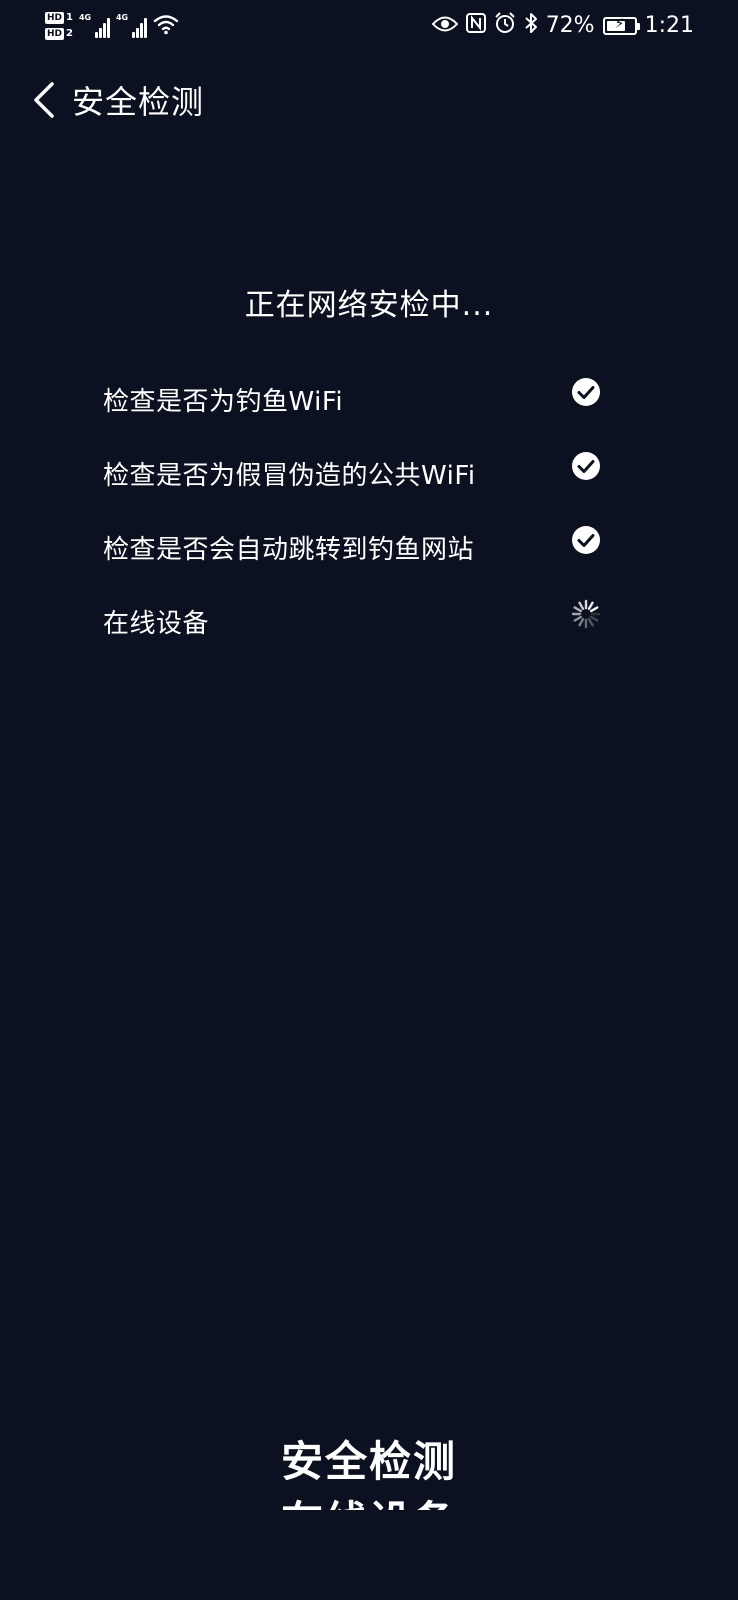  What do you see at coordinates (369, 100) in the screenshot?
I see `app-header: 安全检测` at bounding box center [369, 100].